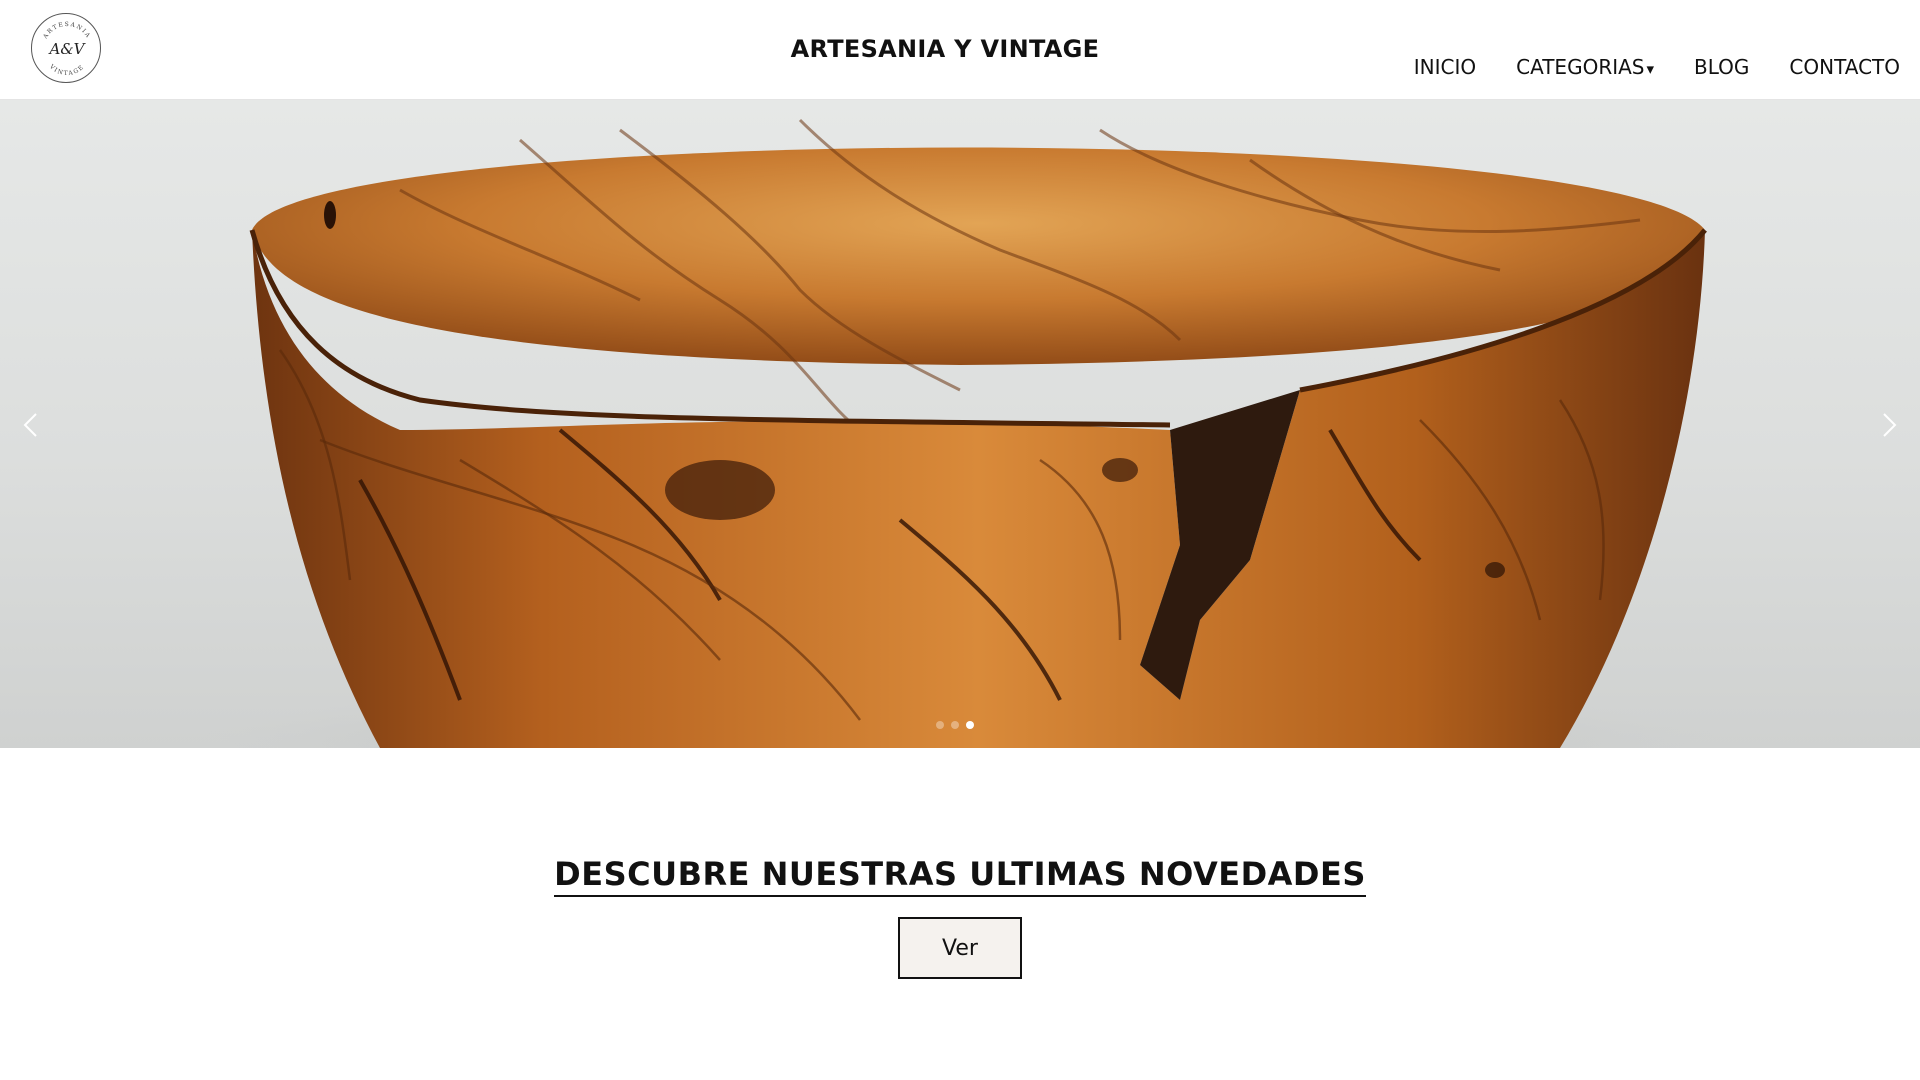 The width and height of the screenshot is (1920, 1080). I want to click on carousel-next-button, so click(1890, 425).